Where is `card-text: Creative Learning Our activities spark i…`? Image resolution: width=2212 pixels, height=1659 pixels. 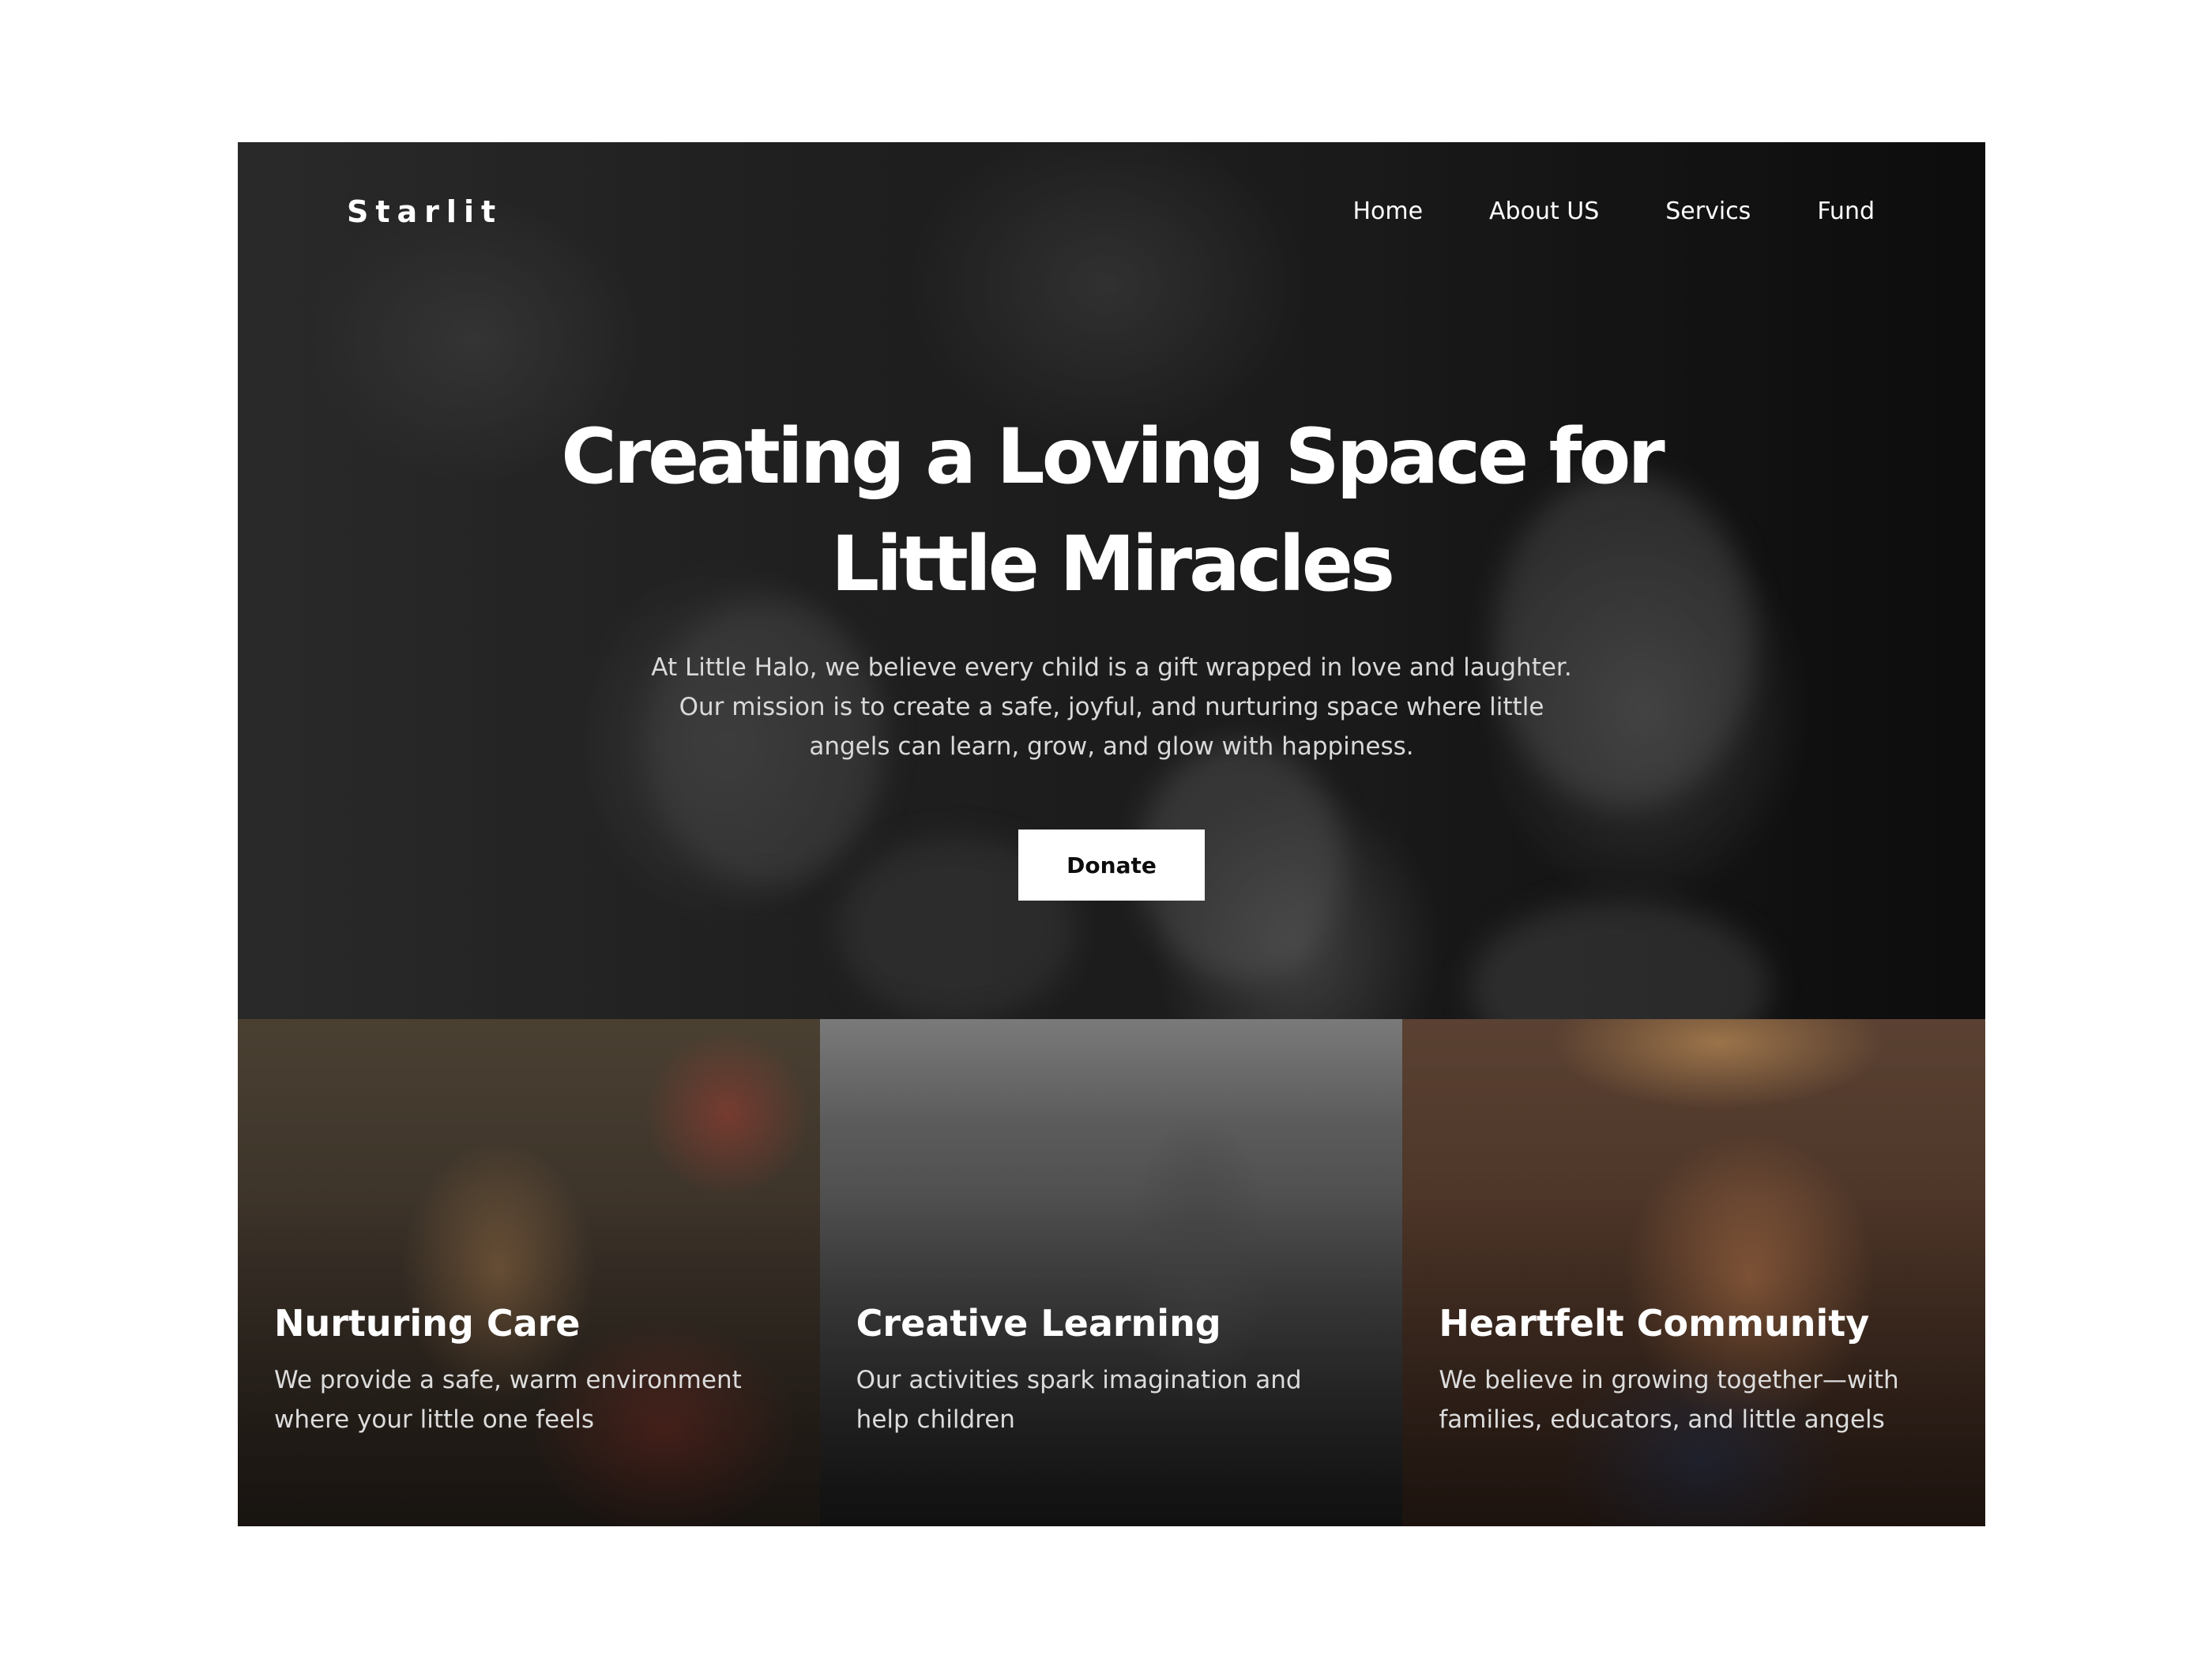
card-text: Creative Learning Our activities spark i… is located at coordinates (1101, 1370).